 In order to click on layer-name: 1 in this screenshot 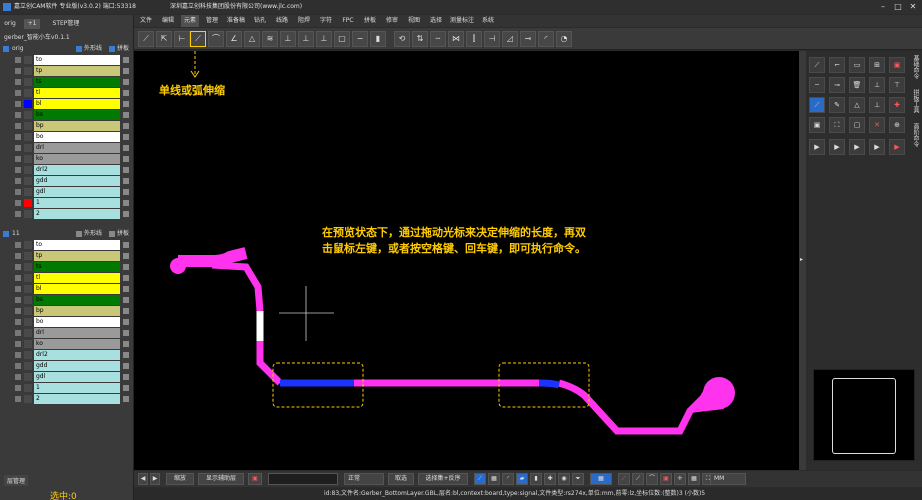, I will do `click(77, 388)`.